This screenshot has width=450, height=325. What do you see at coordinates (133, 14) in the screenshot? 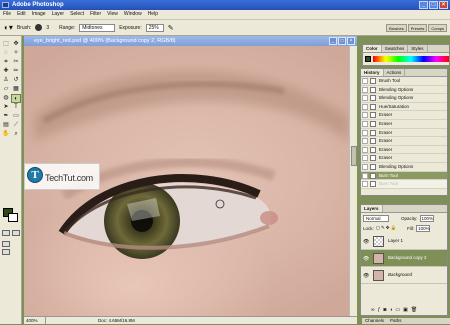
I see `menu-window: Window` at bounding box center [133, 14].